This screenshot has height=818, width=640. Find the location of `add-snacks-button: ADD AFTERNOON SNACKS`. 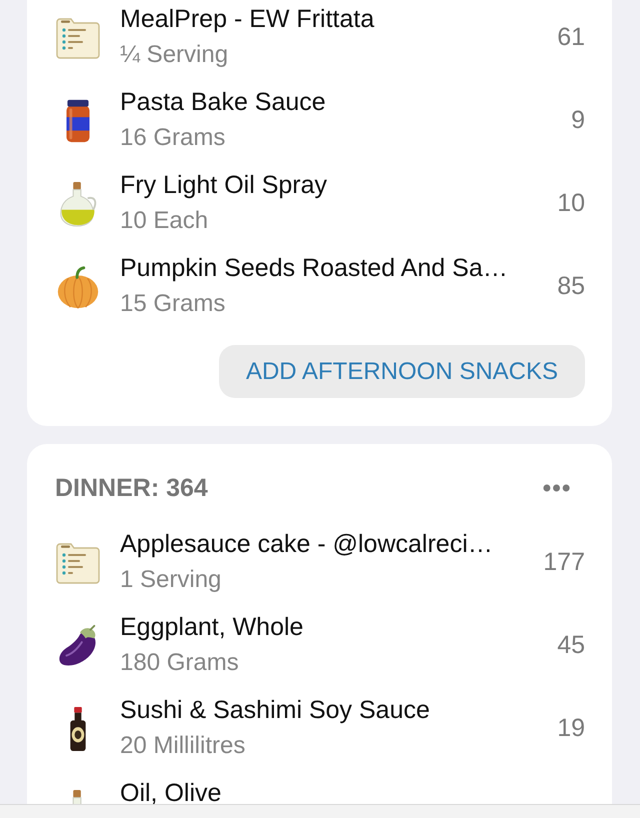

add-snacks-button: ADD AFTERNOON SNACKS is located at coordinates (402, 371).